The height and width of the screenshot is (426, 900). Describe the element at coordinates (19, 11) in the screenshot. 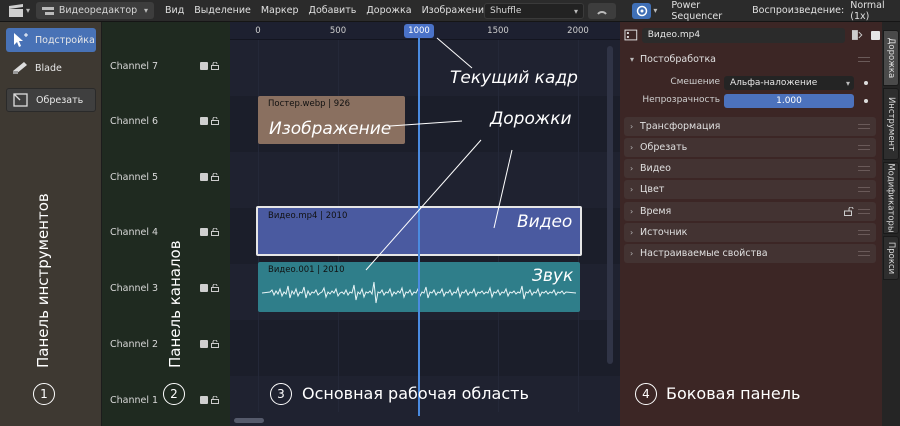

I see `editor-type-button: ▾` at that location.